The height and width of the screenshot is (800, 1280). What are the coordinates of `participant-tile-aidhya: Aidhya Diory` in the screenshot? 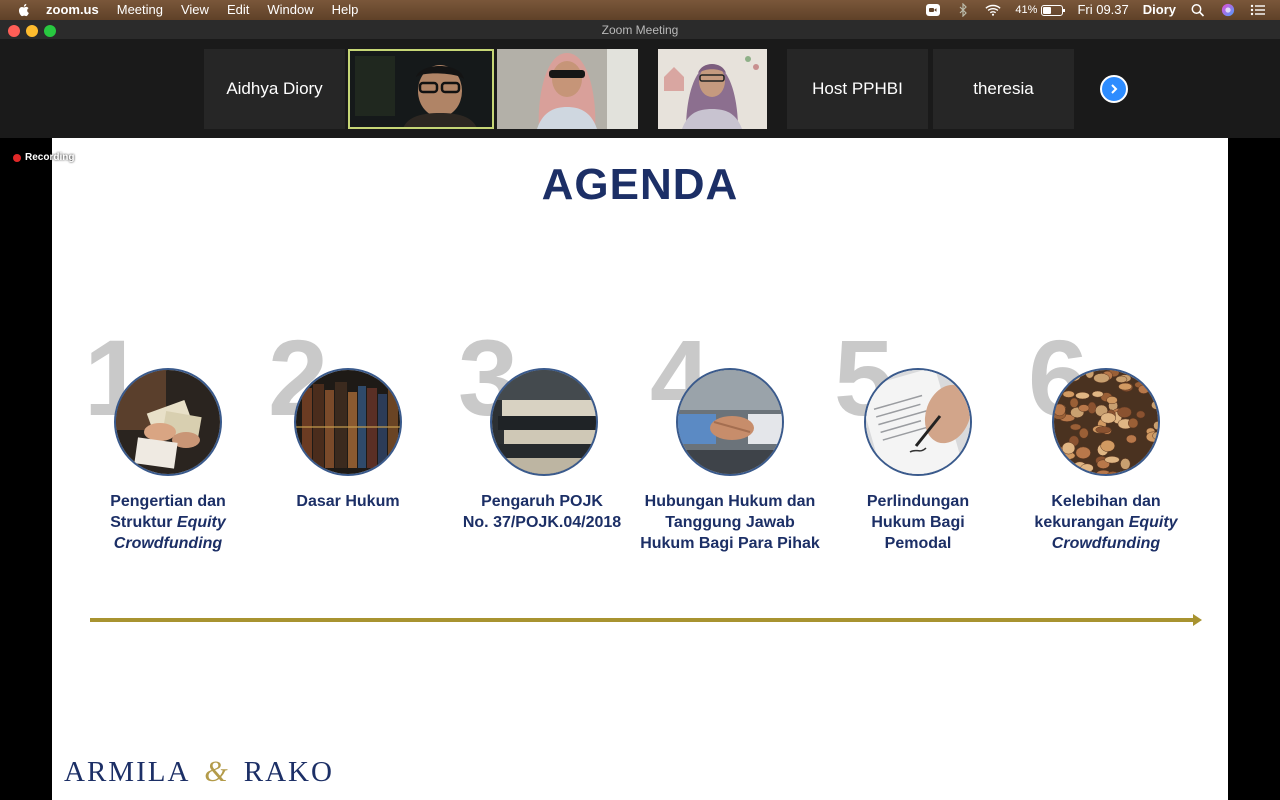 It's located at (274, 89).